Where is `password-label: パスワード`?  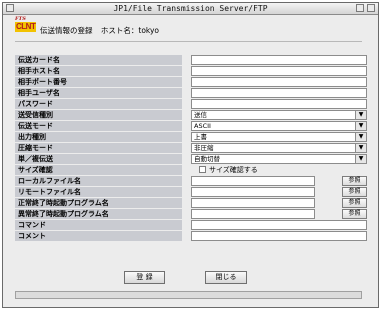
password-label: パスワード is located at coordinates (98, 104).